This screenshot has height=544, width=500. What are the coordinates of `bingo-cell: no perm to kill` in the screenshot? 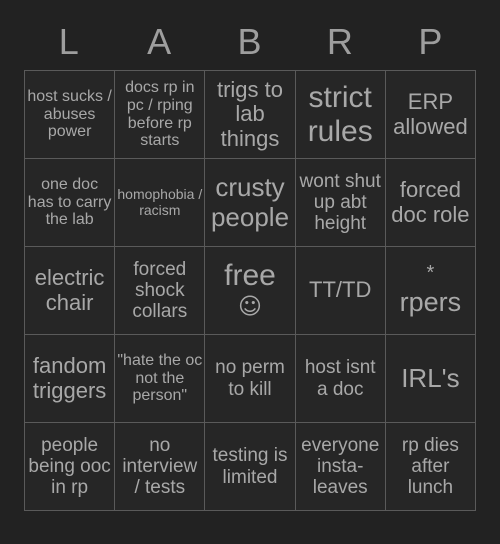 It's located at (250, 379).